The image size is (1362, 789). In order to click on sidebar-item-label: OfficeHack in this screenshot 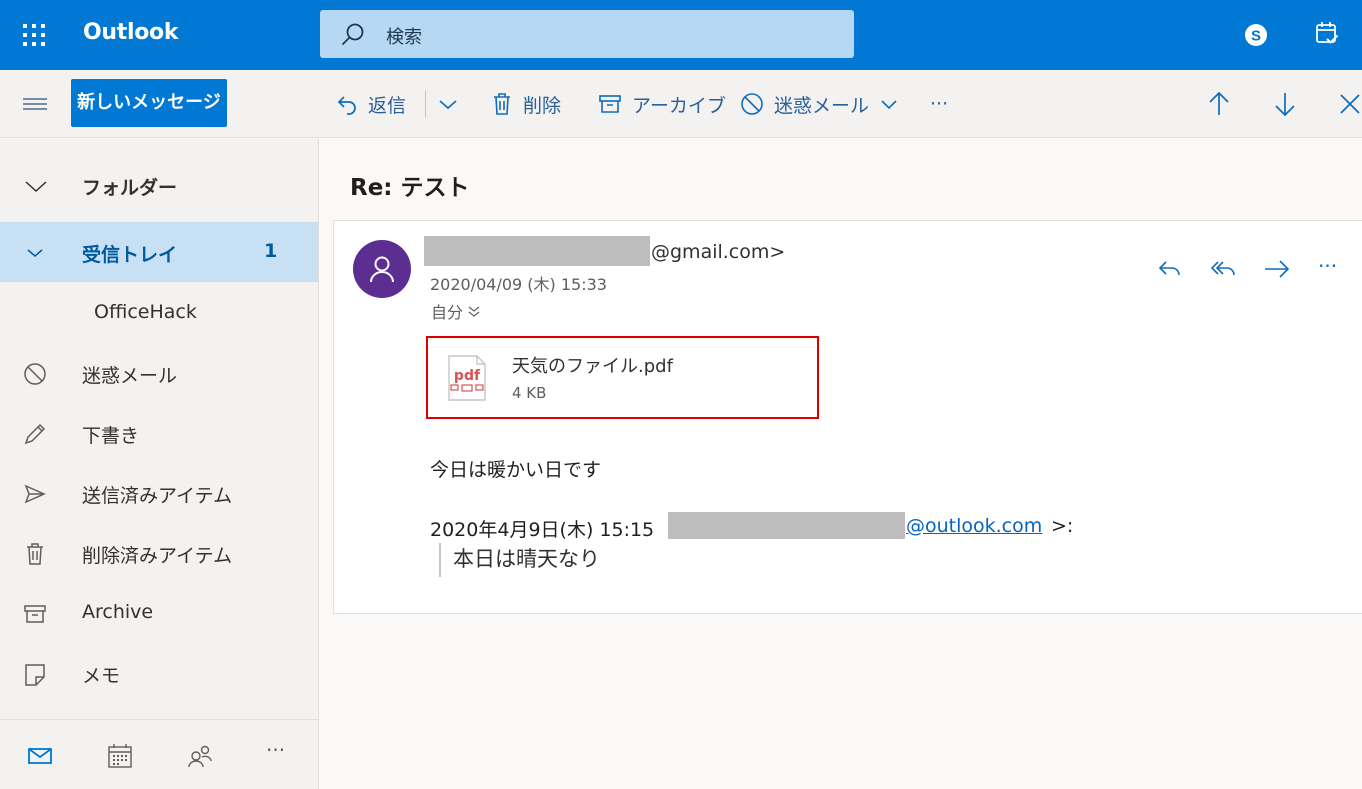, I will do `click(145, 312)`.